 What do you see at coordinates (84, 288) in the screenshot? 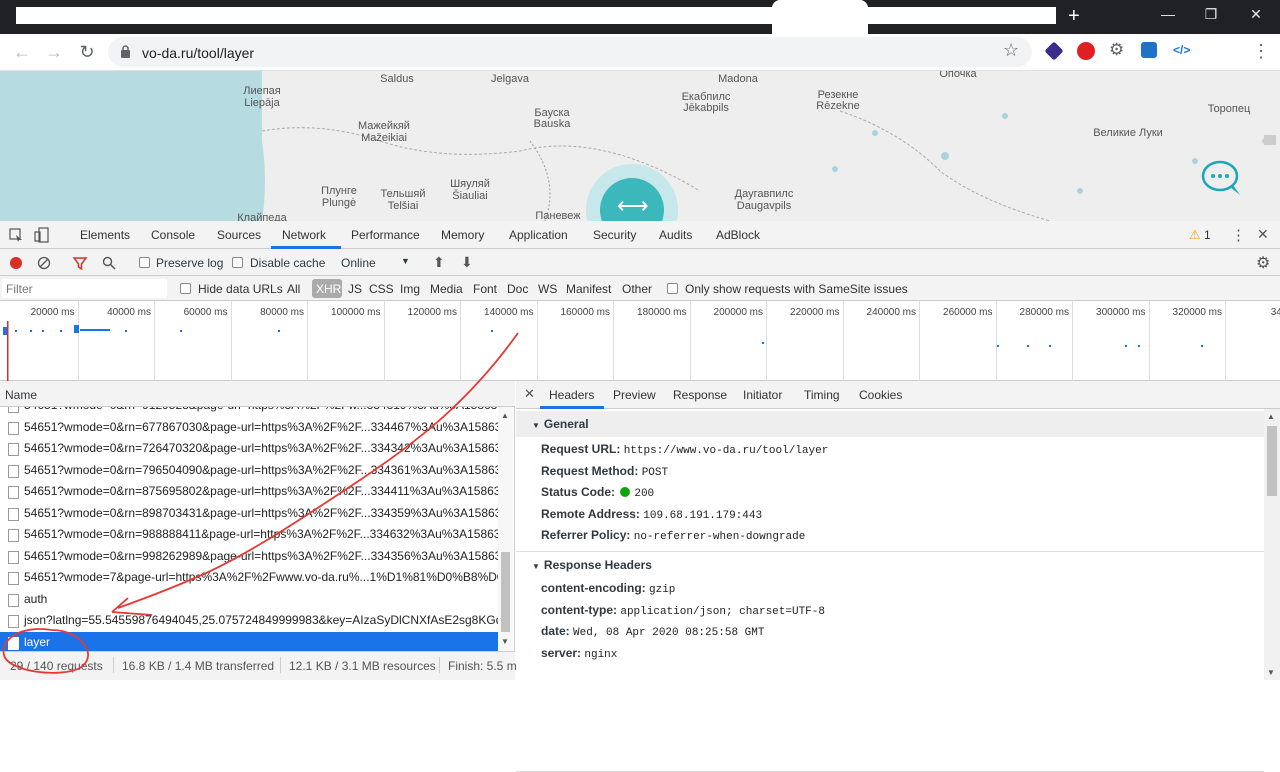
I see `filter-input` at bounding box center [84, 288].